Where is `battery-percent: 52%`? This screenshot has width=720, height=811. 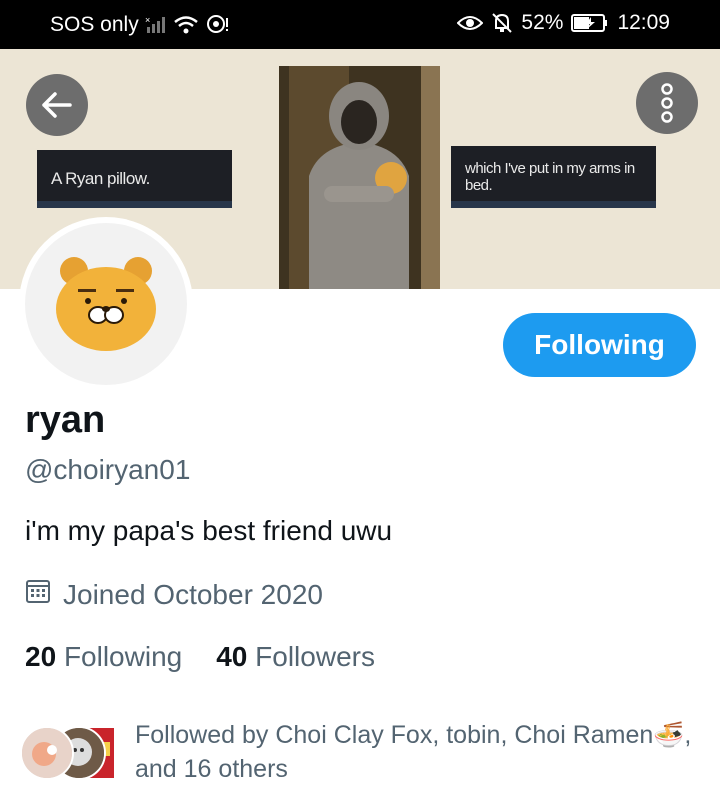 battery-percent: 52% is located at coordinates (542, 22).